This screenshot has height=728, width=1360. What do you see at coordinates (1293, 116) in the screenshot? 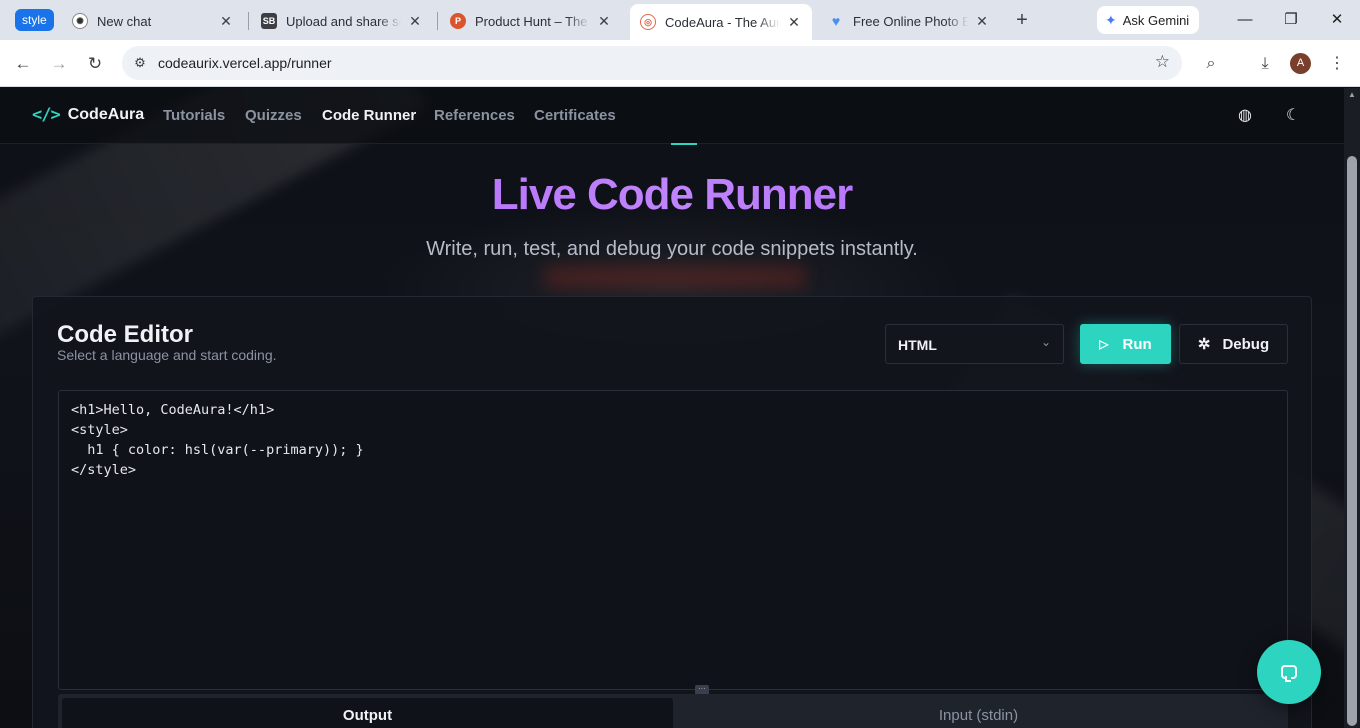
I see `moon-icon: ☾` at bounding box center [1293, 116].